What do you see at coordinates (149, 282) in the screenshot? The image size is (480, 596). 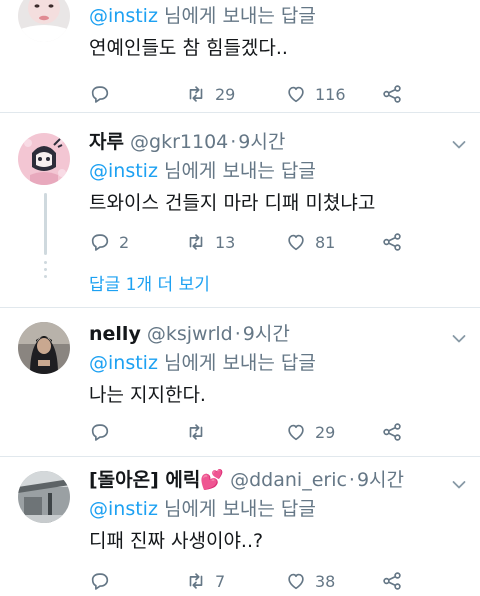 I see `show-more-replies-link: 답글 1개 더 보기` at bounding box center [149, 282].